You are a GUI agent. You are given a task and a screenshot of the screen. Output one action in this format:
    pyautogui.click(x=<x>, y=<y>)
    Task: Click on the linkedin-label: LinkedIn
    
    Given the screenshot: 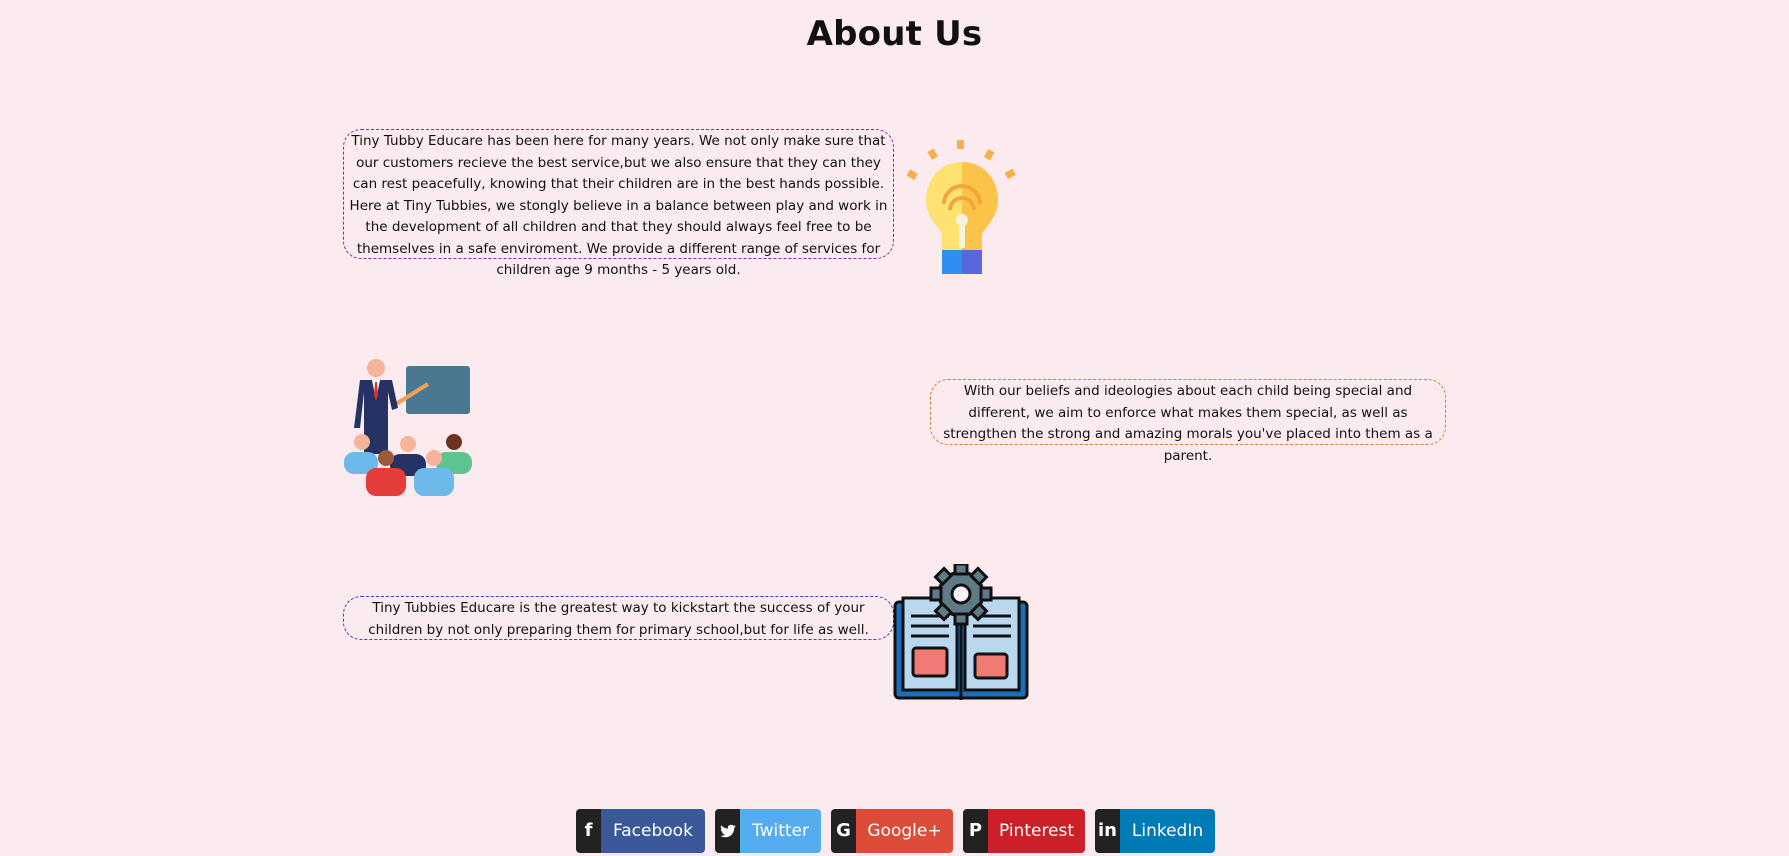 What is the action you would take?
    pyautogui.click(x=1167, y=831)
    